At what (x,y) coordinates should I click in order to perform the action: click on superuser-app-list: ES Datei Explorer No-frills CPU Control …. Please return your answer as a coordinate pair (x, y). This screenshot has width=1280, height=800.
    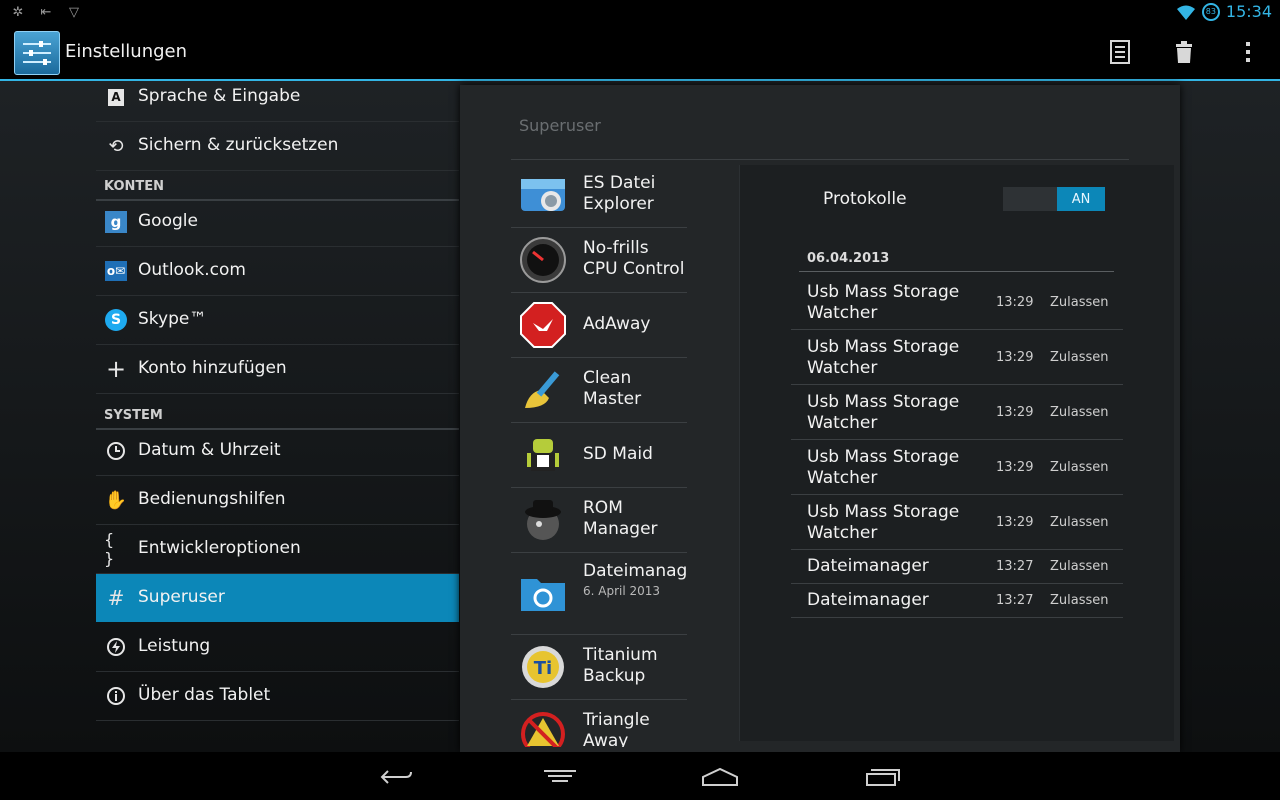
    Looking at the image, I should click on (599, 455).